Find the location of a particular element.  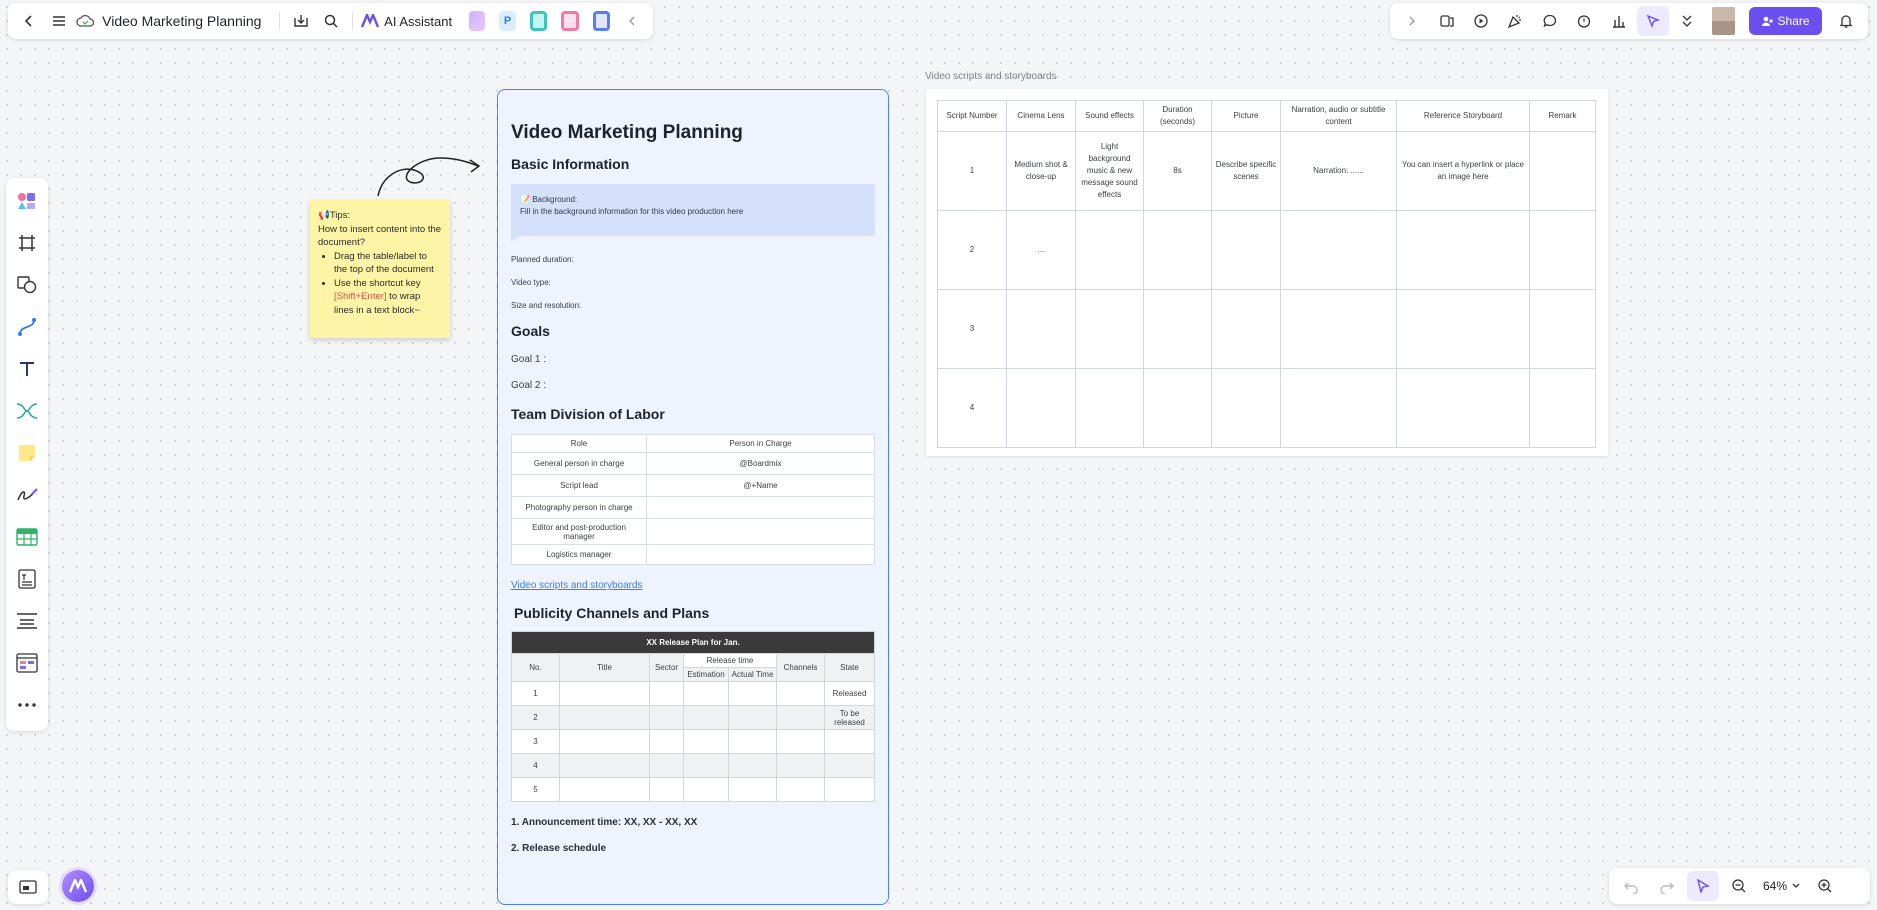

menu-icon is located at coordinates (59, 21).